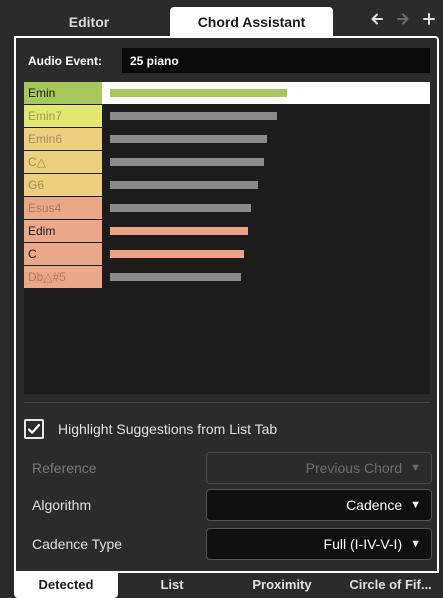 The width and height of the screenshot is (443, 598). I want to click on algorithm-label: Algorithm, so click(62, 505).